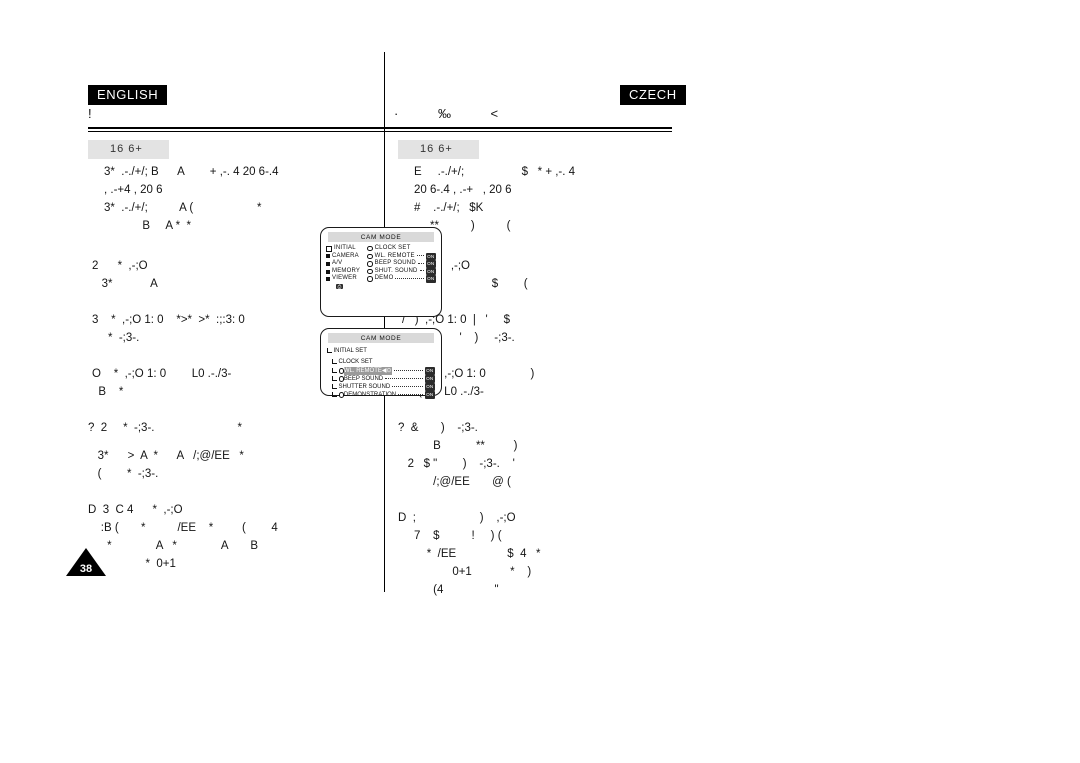  I want to click on osd-left-pane: INITIAL CAMERA A/V MEMORY VIEWER ⎙, so click(346, 268).